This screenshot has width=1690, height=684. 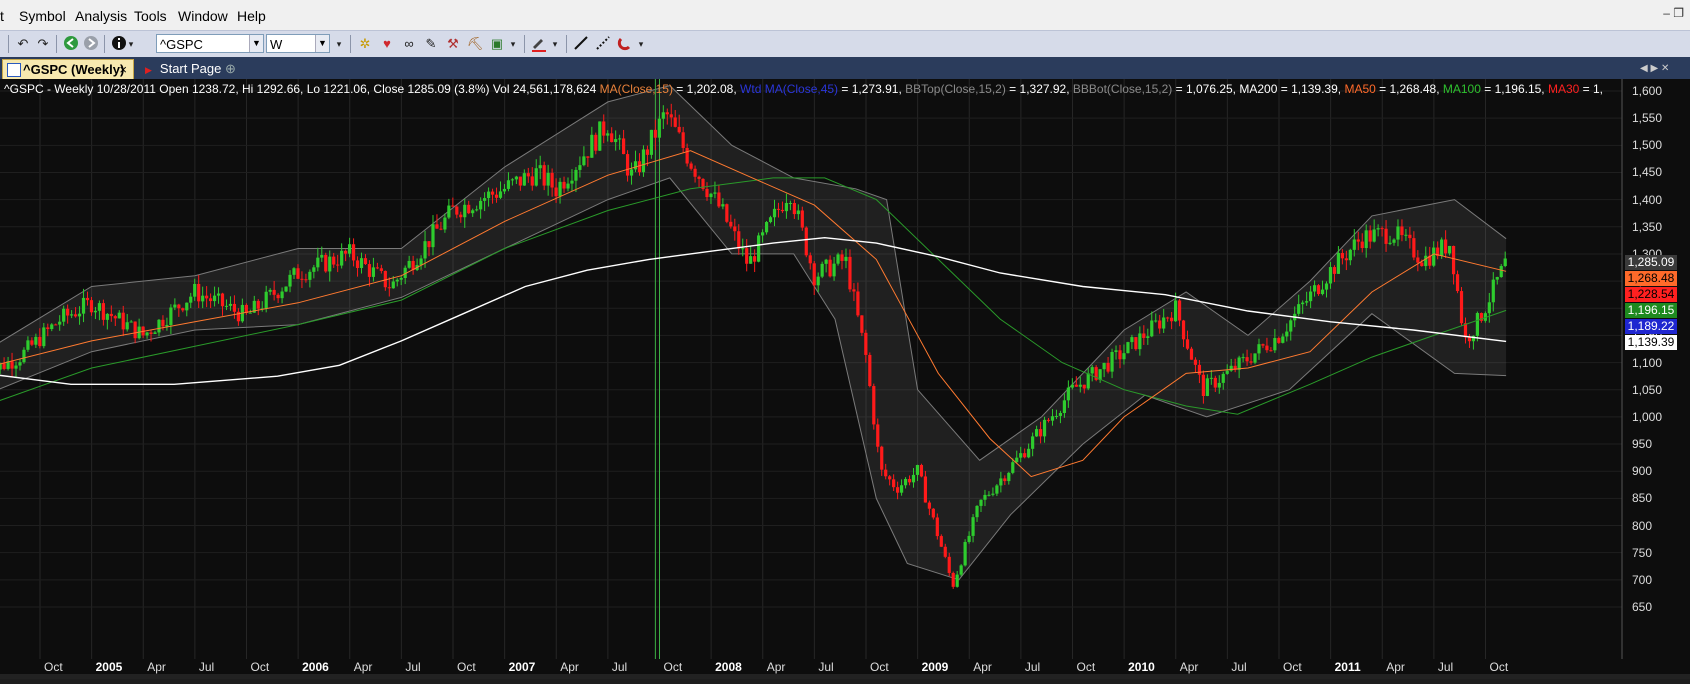 What do you see at coordinates (625, 44) in the screenshot?
I see `magnet-icon` at bounding box center [625, 44].